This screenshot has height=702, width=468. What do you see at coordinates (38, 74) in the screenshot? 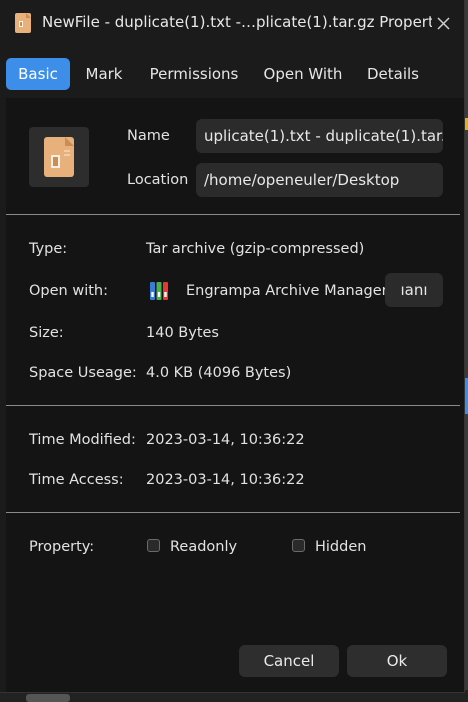
I see `tab-basic: Basic` at bounding box center [38, 74].